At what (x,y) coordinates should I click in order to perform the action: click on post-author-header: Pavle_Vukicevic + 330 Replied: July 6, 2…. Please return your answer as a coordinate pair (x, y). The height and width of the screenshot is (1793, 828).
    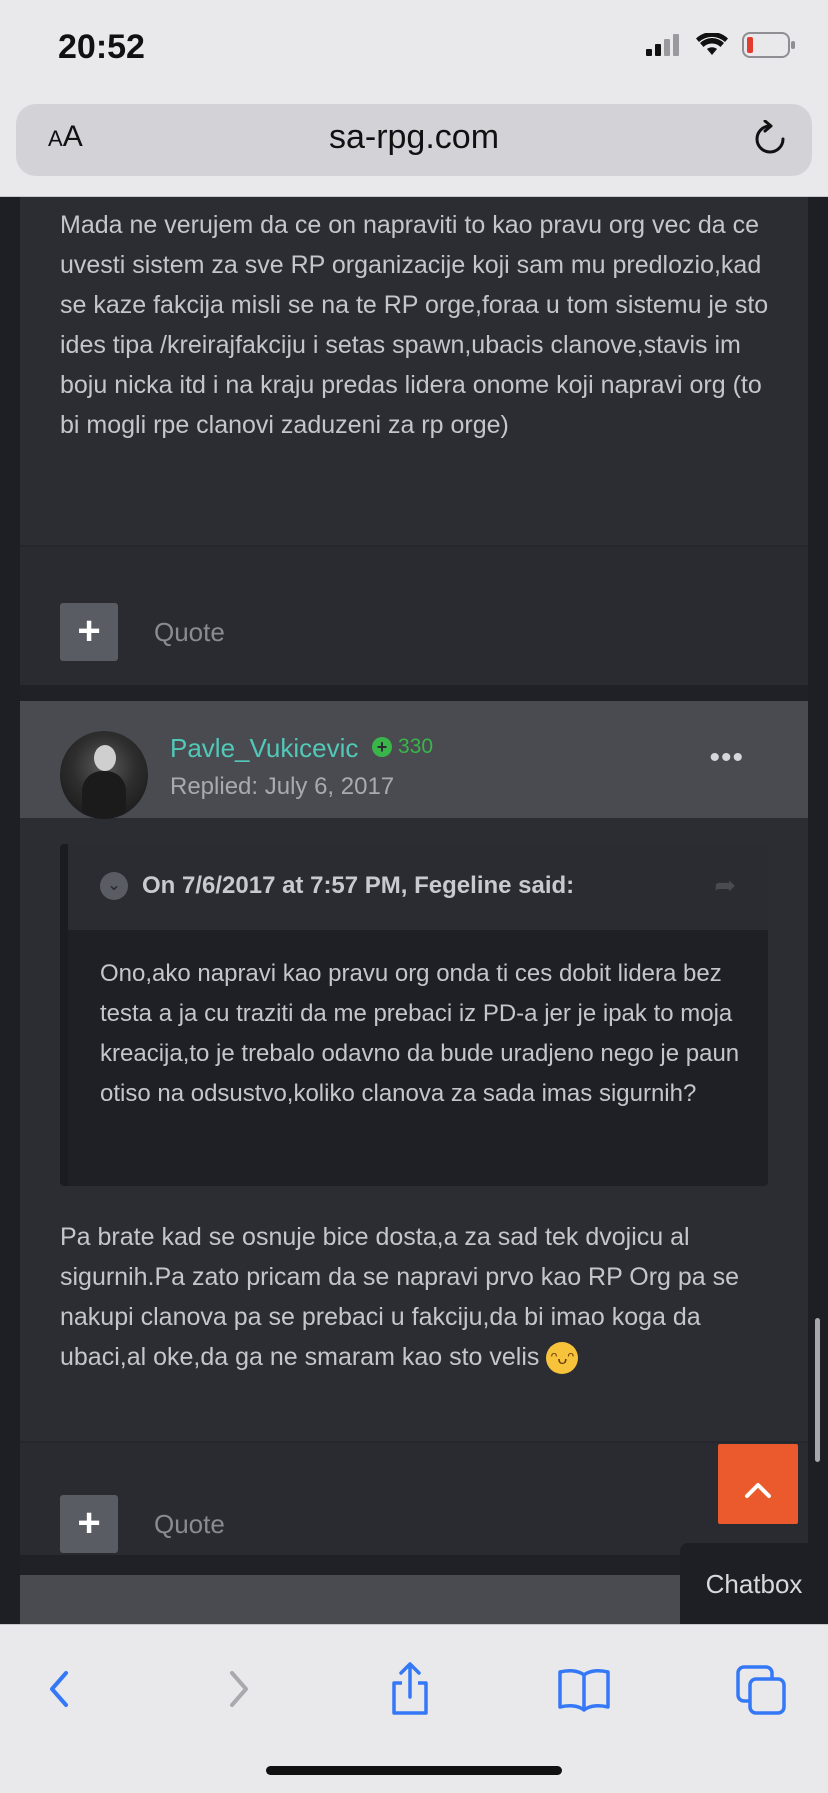
    Looking at the image, I should click on (414, 760).